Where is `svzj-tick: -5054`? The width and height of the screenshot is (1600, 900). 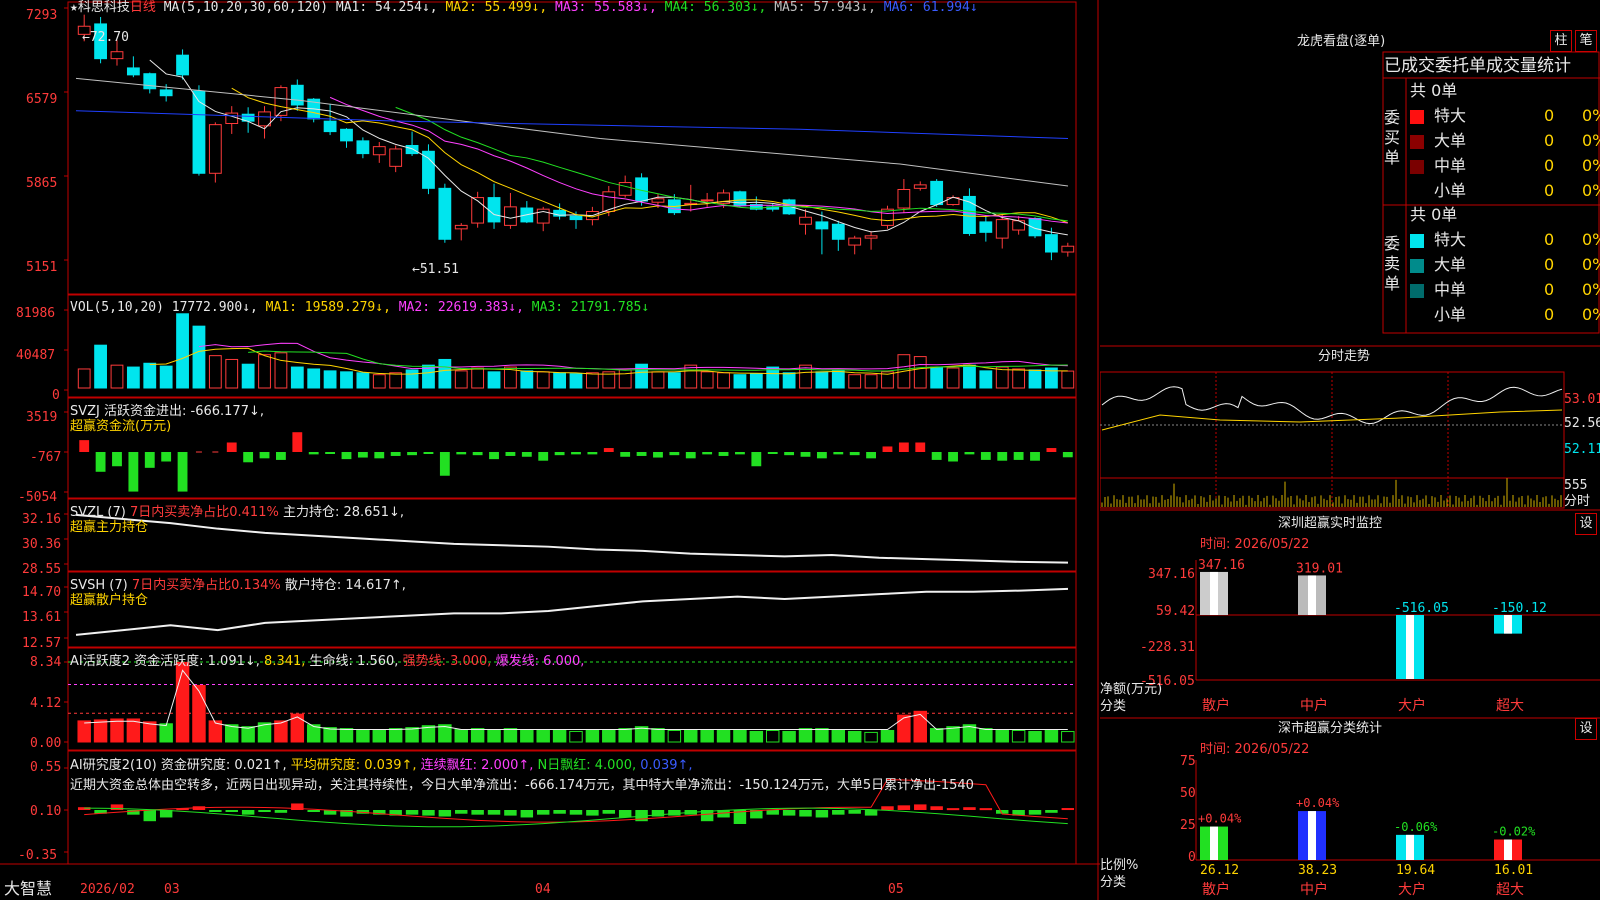
svzj-tick: -5054 is located at coordinates (38, 497).